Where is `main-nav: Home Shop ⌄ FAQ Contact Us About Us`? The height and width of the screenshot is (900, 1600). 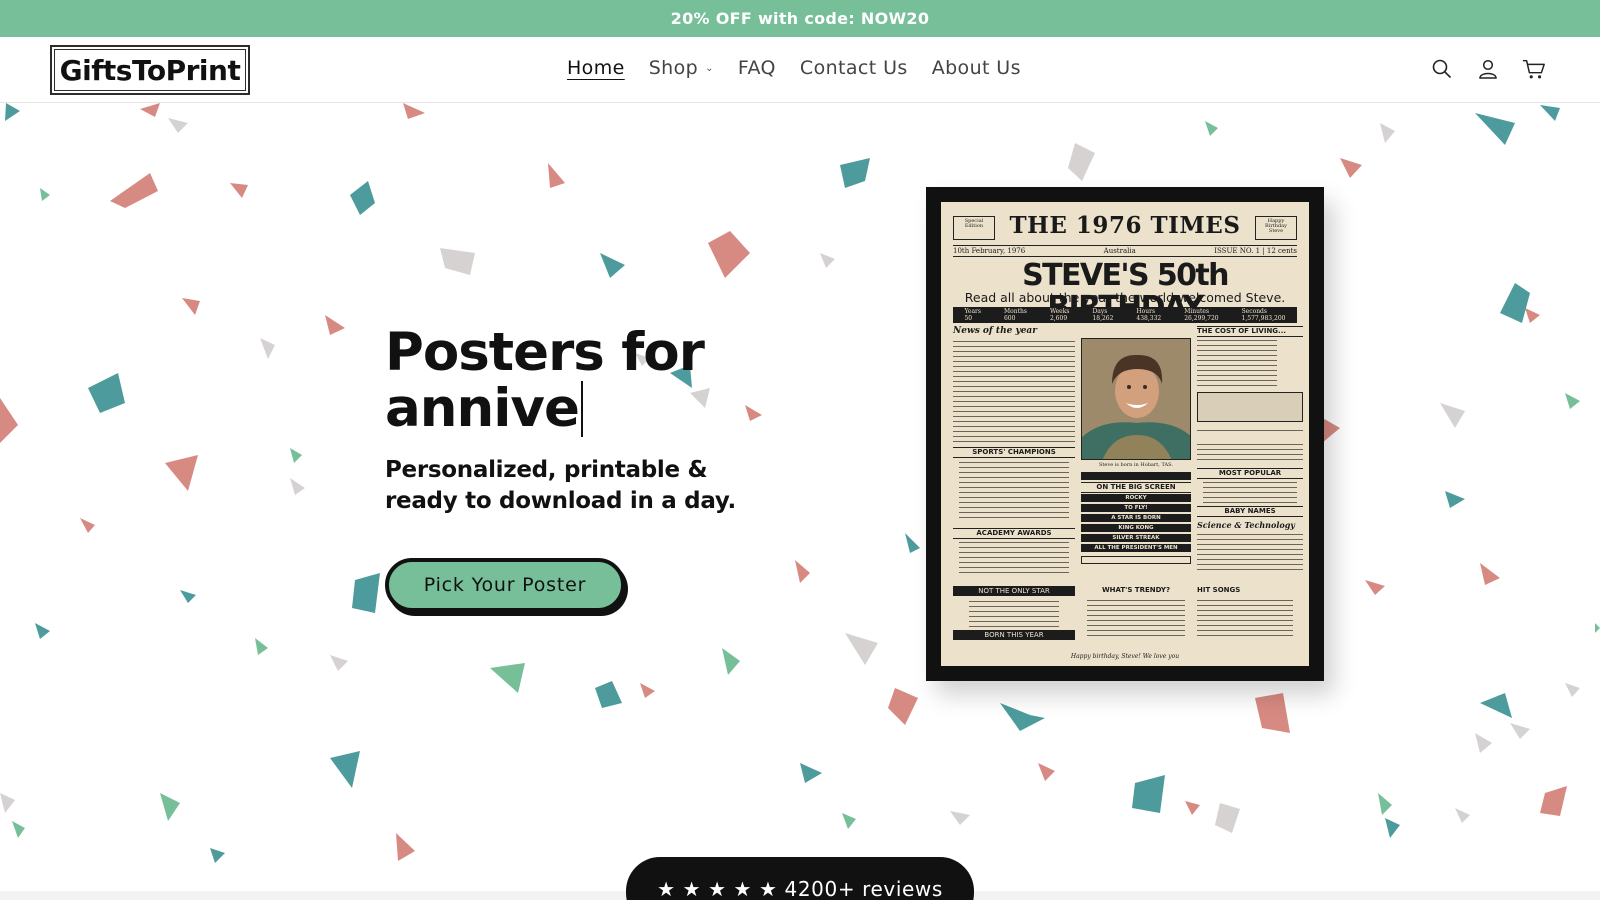 main-nav: Home Shop ⌄ FAQ Contact Us About Us is located at coordinates (806, 68).